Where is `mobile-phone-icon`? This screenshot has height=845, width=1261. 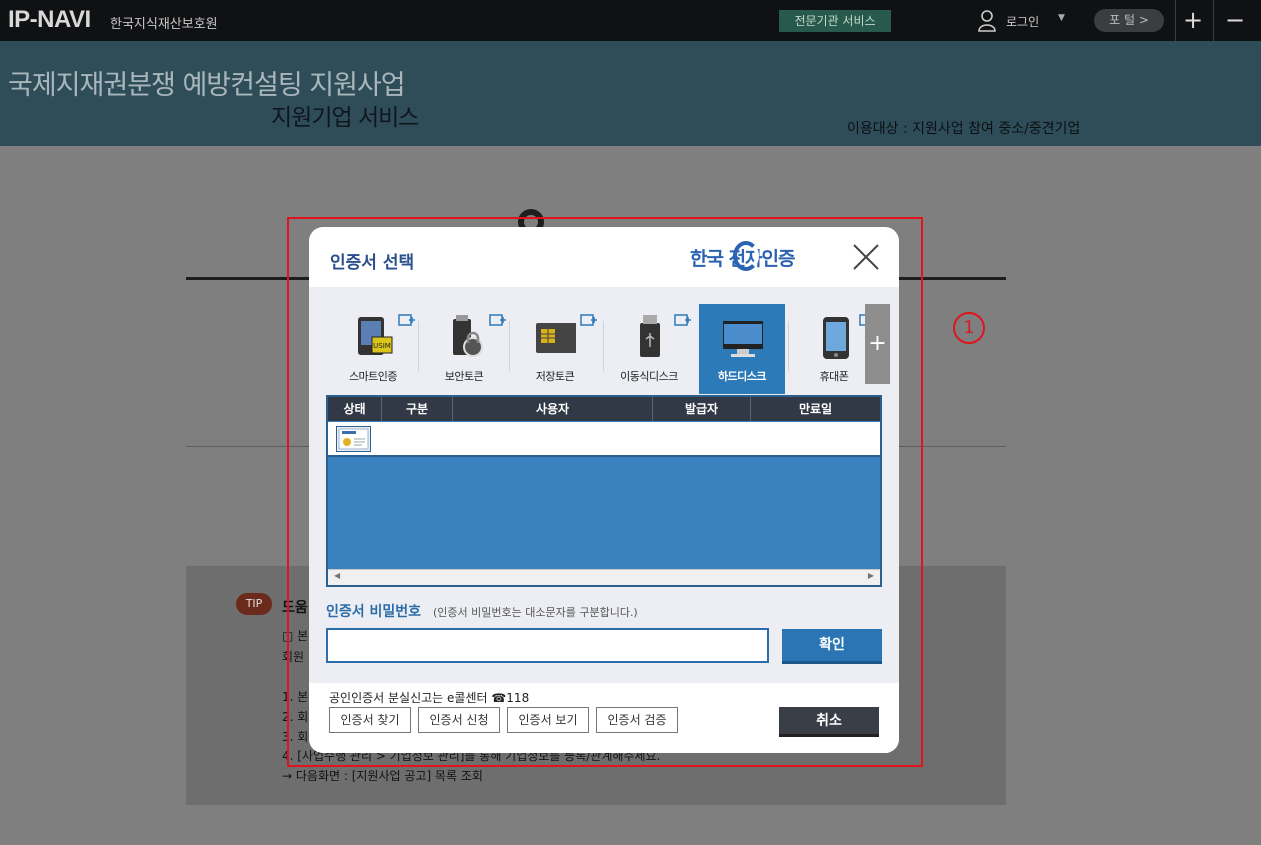
mobile-phone-icon is located at coordinates (836, 338).